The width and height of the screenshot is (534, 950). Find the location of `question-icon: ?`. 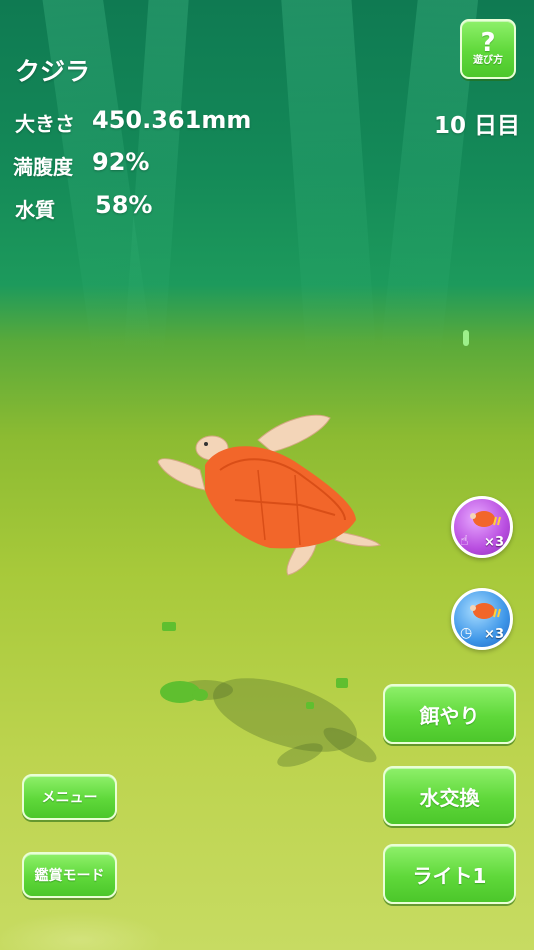

question-icon: ? is located at coordinates (488, 43).